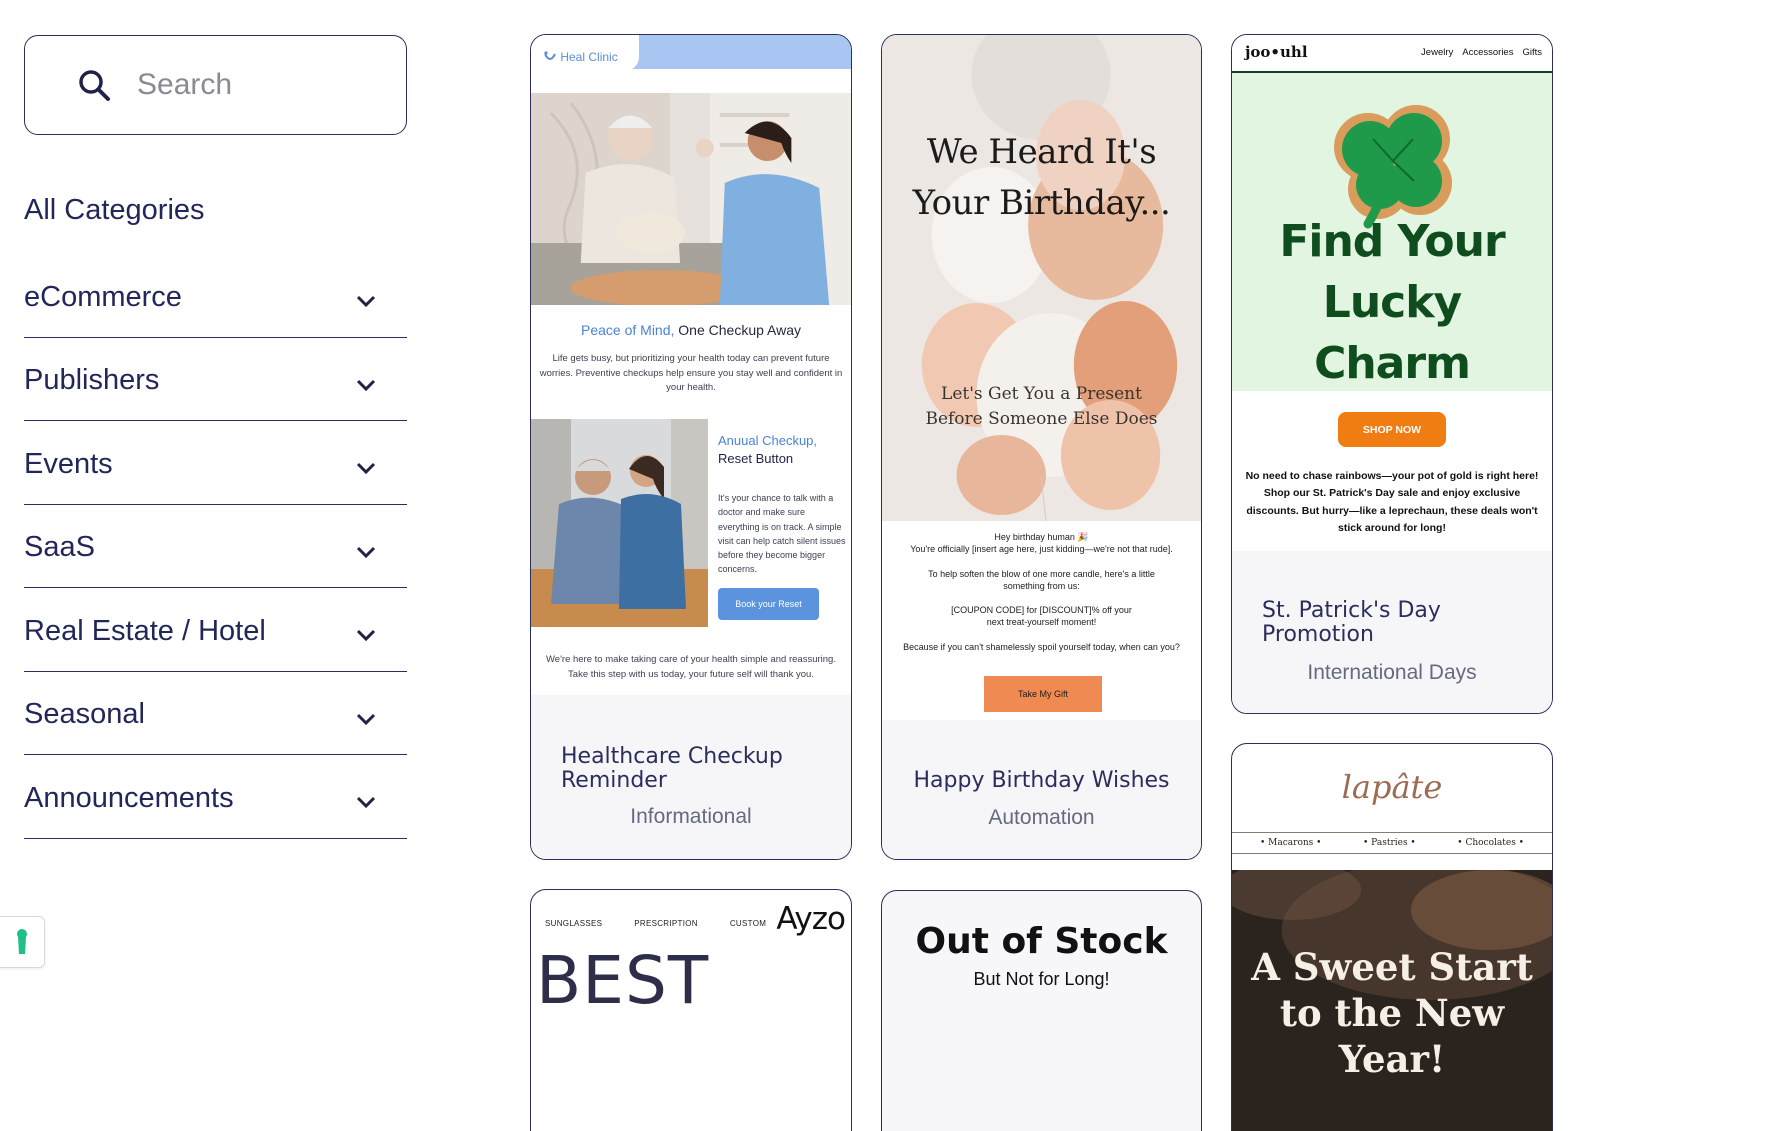 The image size is (1771, 1131). Describe the element at coordinates (1488, 52) in the screenshot. I see `nav-item: Accessories` at that location.